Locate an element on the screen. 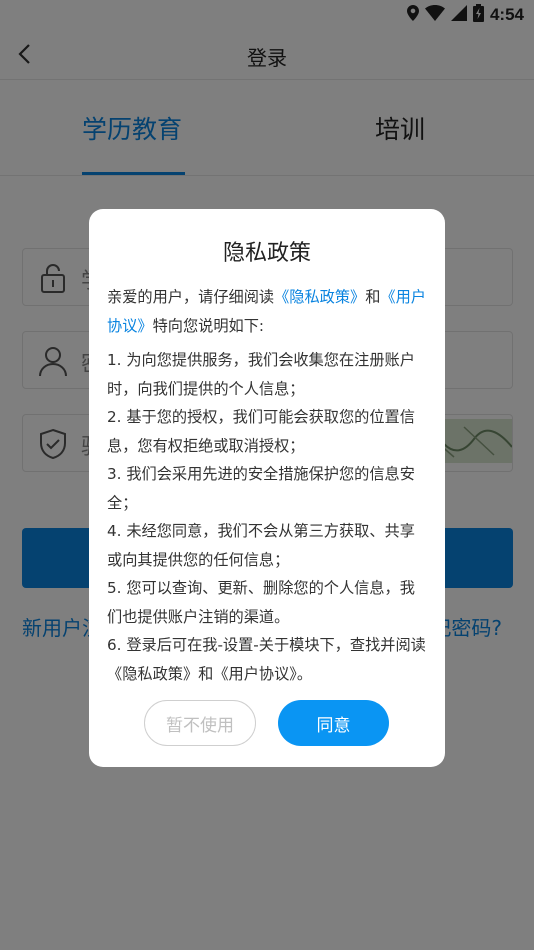 The image size is (534, 950). policy-item: 6. 登录后可在我-设置-关于模块下，查找并阅读《隐私政策》和《用户协议》。 is located at coordinates (266, 659).